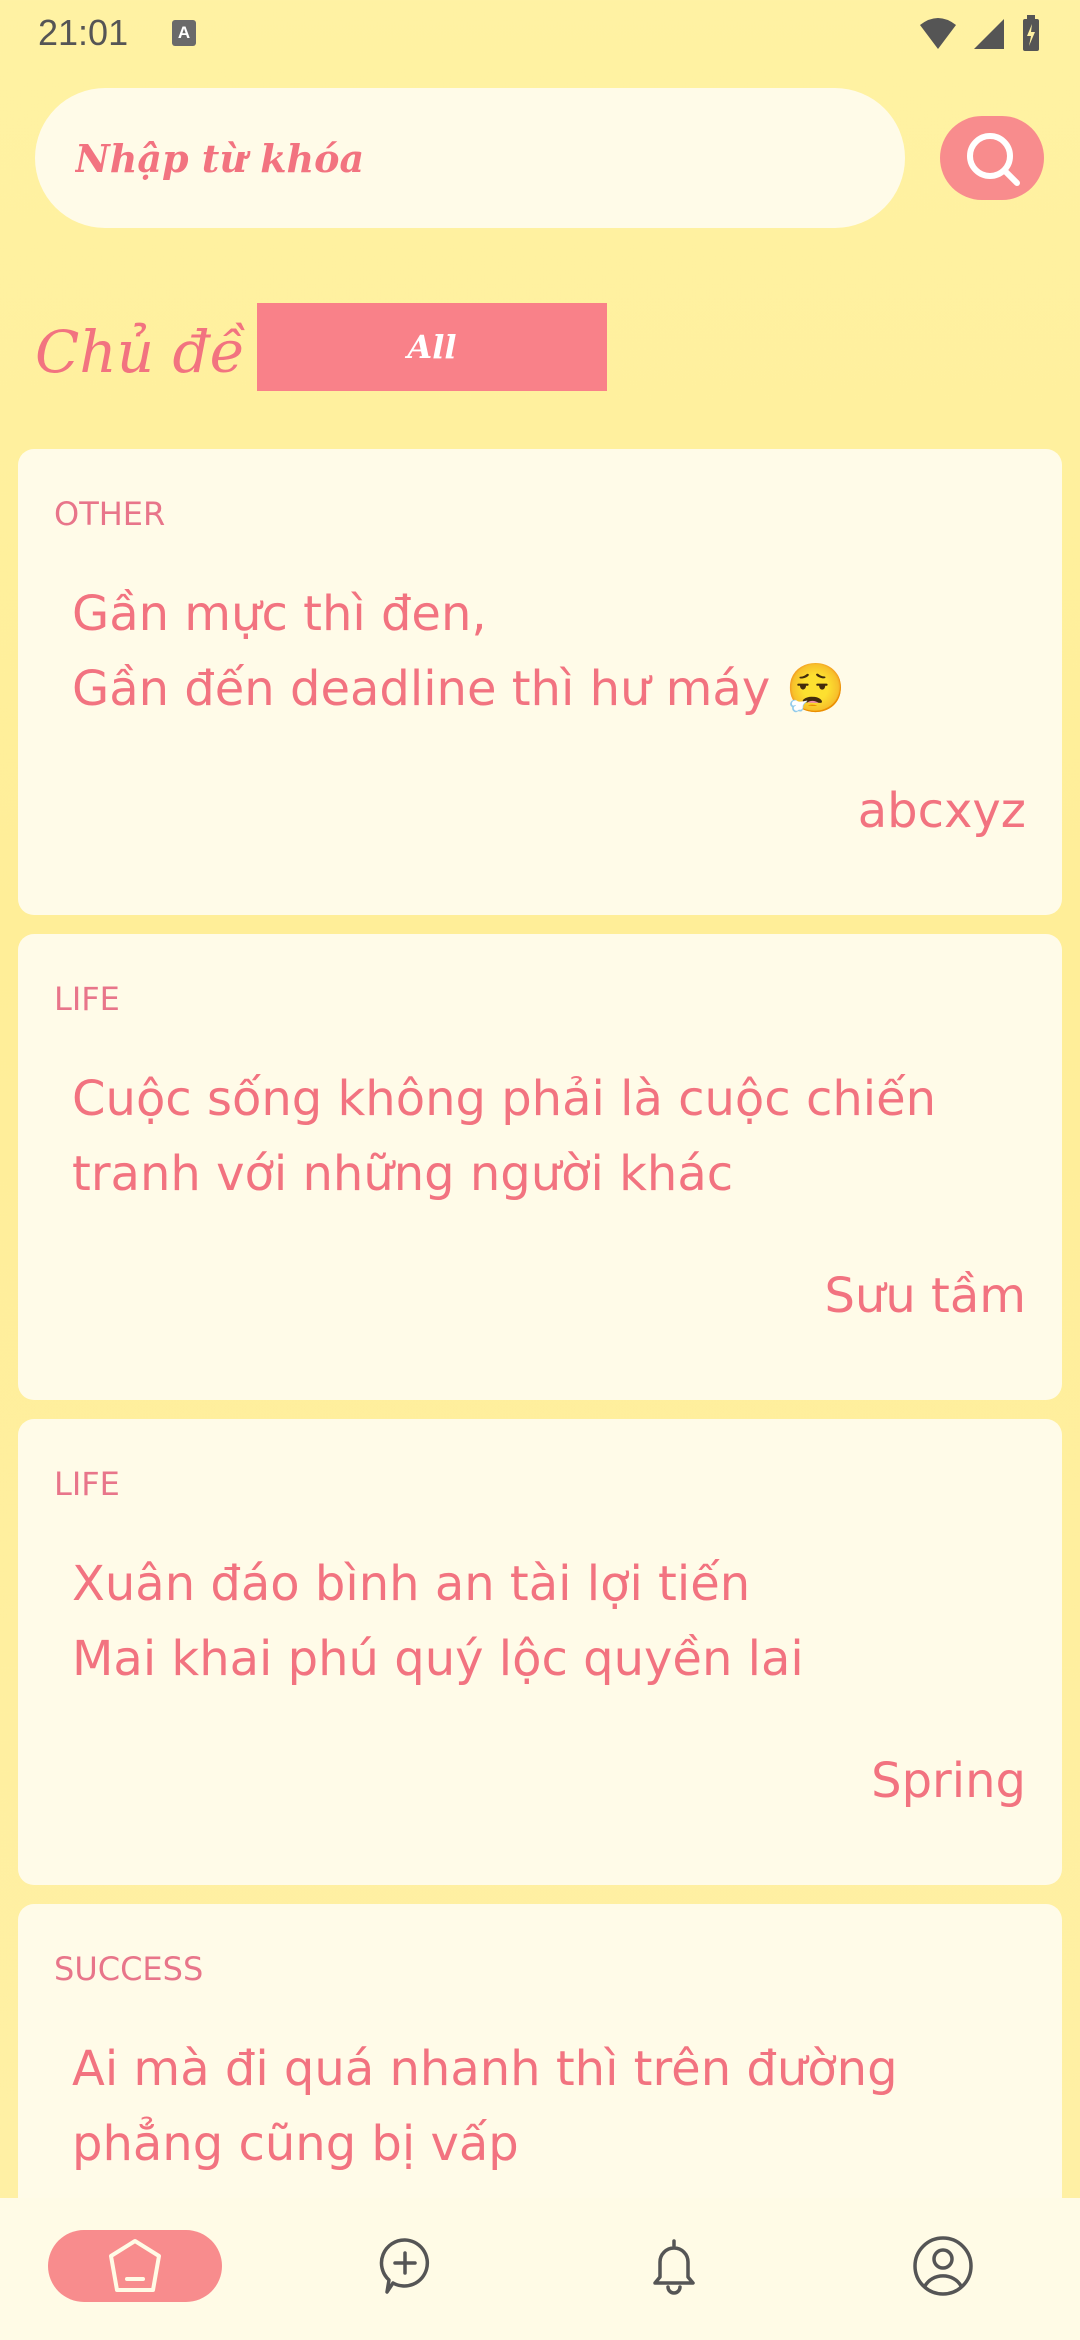  What do you see at coordinates (925, 1296) in the screenshot?
I see `card-author: Sưu tầm` at bounding box center [925, 1296].